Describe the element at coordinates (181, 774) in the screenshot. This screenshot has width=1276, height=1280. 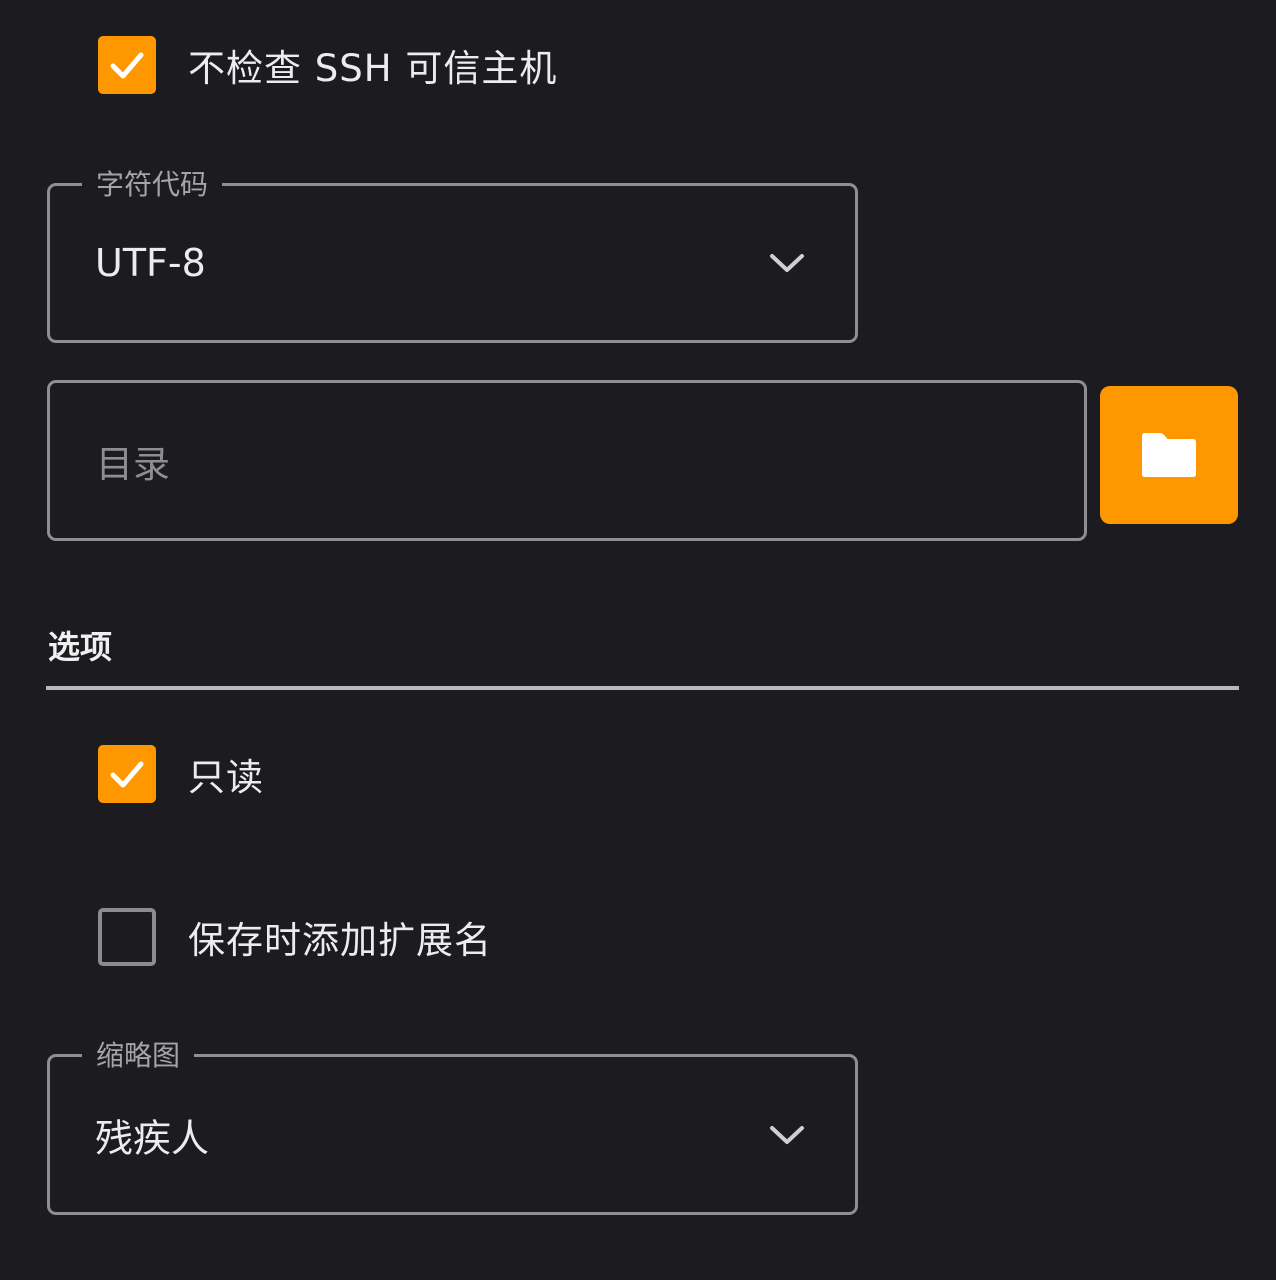
I see `read-only-option: 只读` at that location.